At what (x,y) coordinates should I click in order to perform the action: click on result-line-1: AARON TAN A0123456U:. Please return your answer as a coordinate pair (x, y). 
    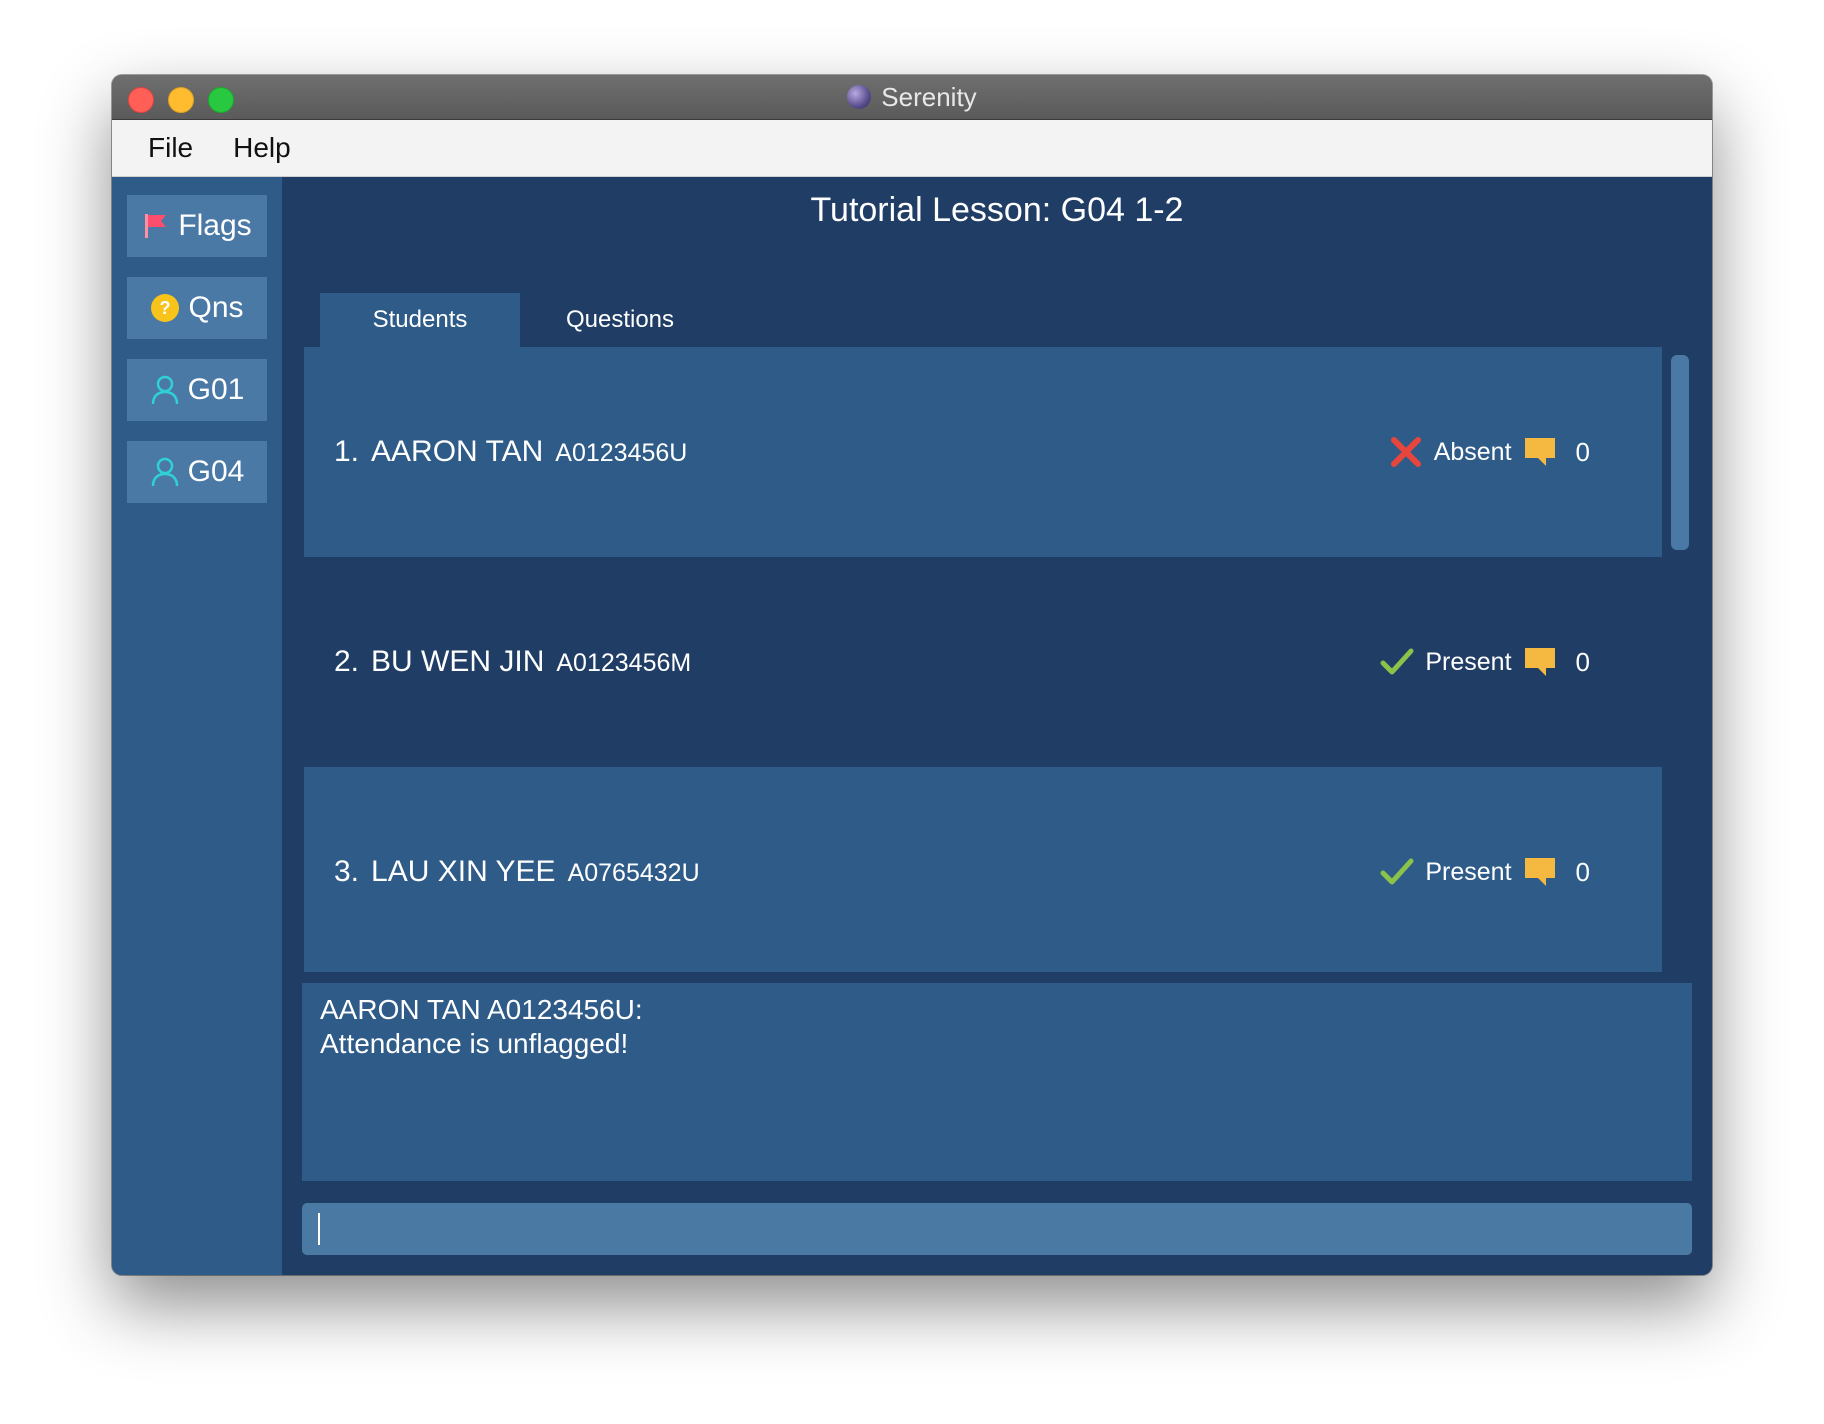
    Looking at the image, I should click on (481, 1009).